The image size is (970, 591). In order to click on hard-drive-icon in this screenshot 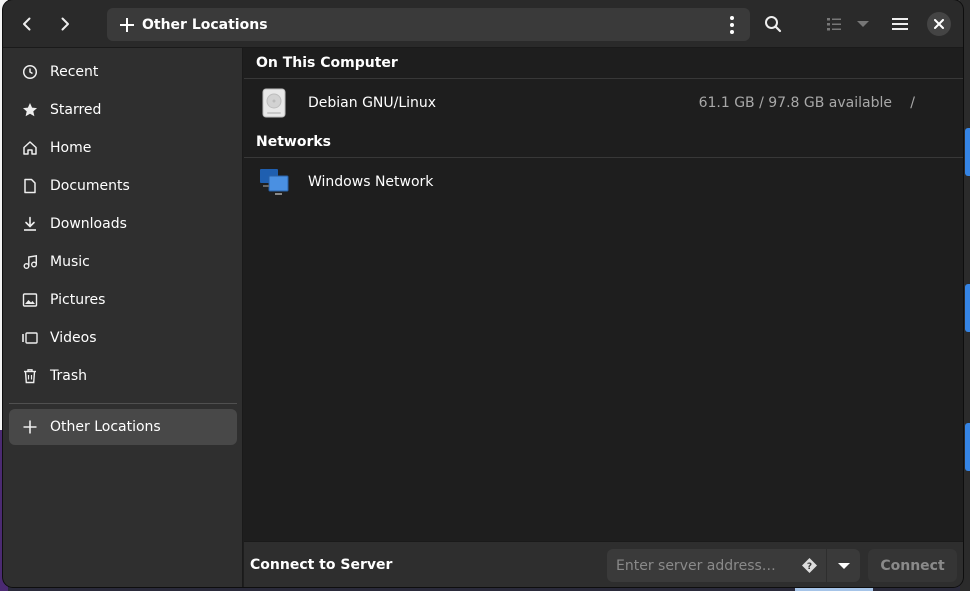, I will do `click(274, 103)`.